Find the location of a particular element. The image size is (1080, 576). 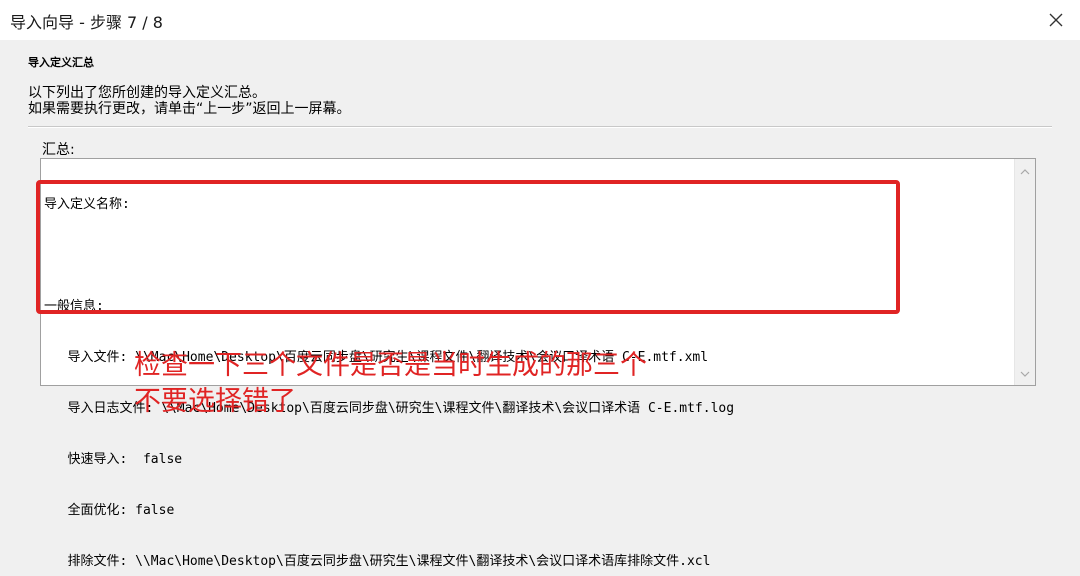

section-heading: 导入定义汇总 is located at coordinates (61, 62).